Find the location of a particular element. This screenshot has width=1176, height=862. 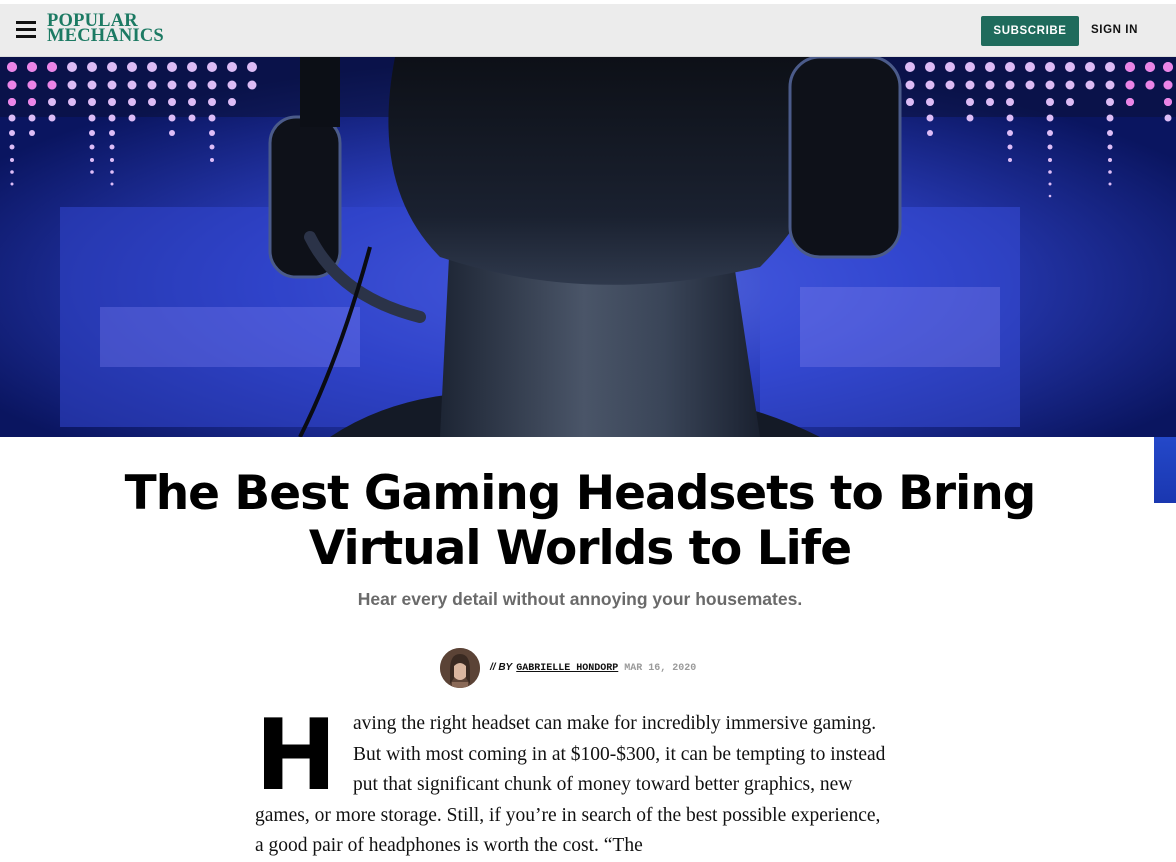

subscribe-button: SUBSCRIBE is located at coordinates (1030, 31).